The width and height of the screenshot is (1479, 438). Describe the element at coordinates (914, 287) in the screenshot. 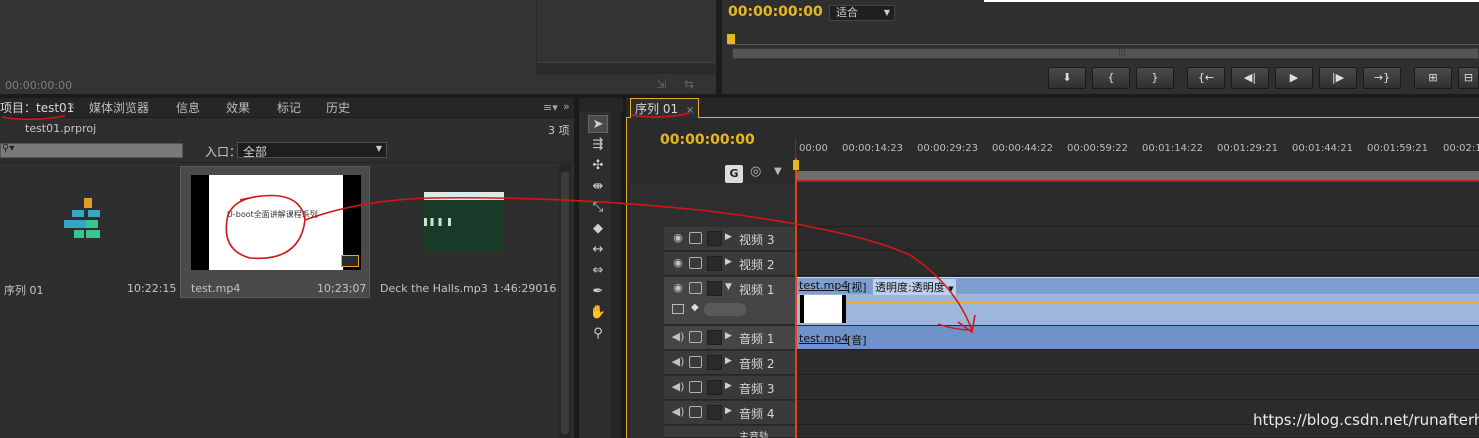

I see `effect-dropdown: 透明度:透明度 ▼` at that location.